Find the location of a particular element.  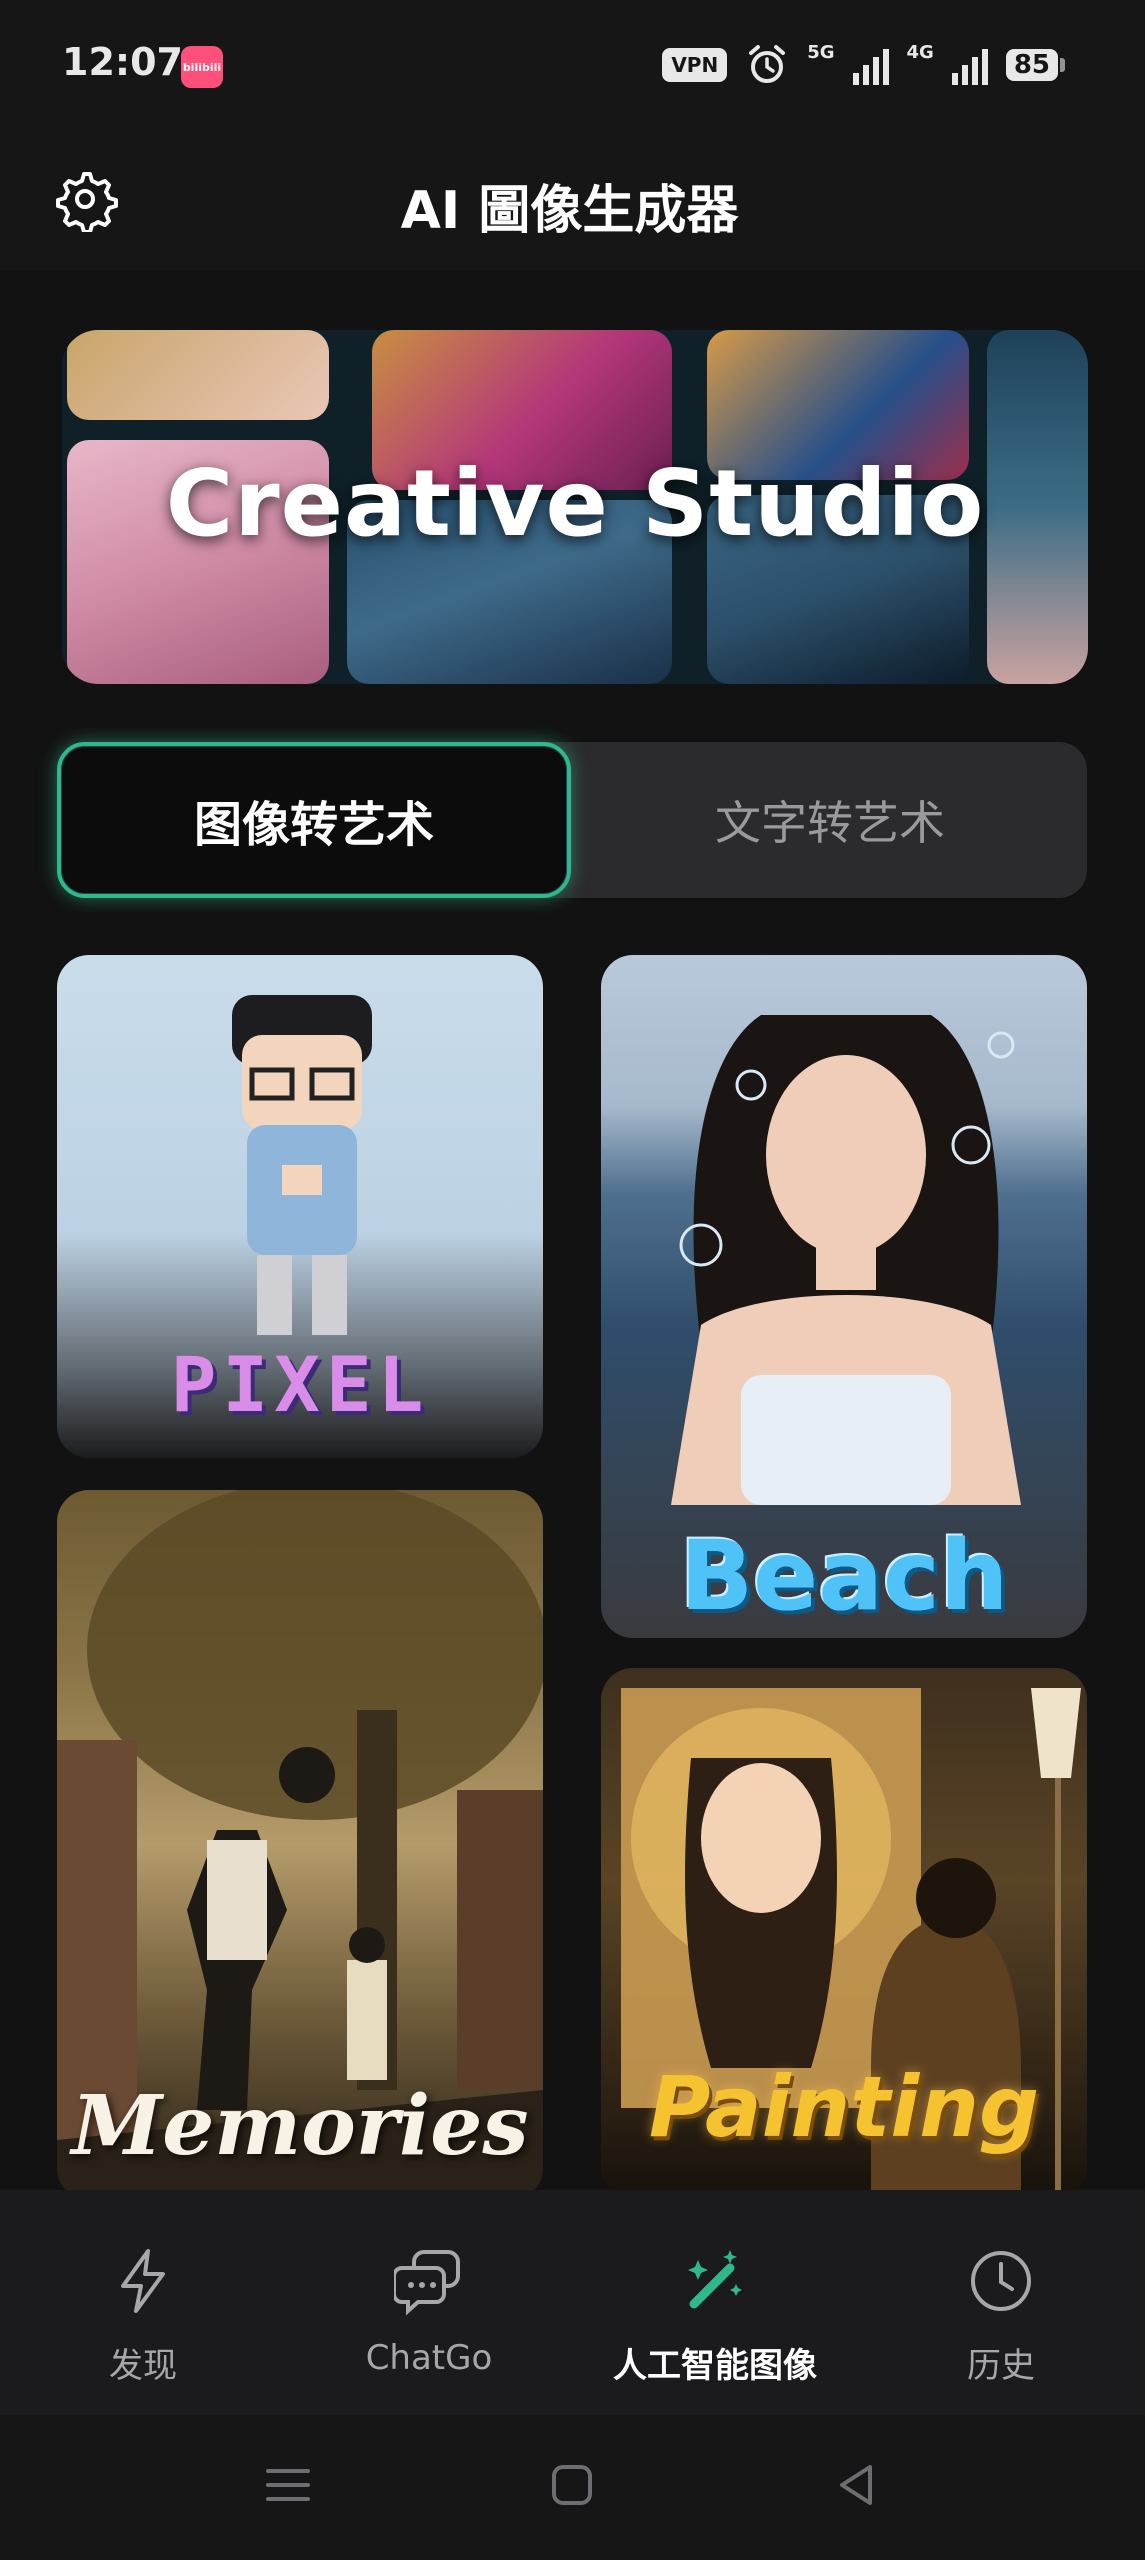

bottom-nav: 发现 ChatGo 人工智能图像 历史 is located at coordinates (572, 2302).